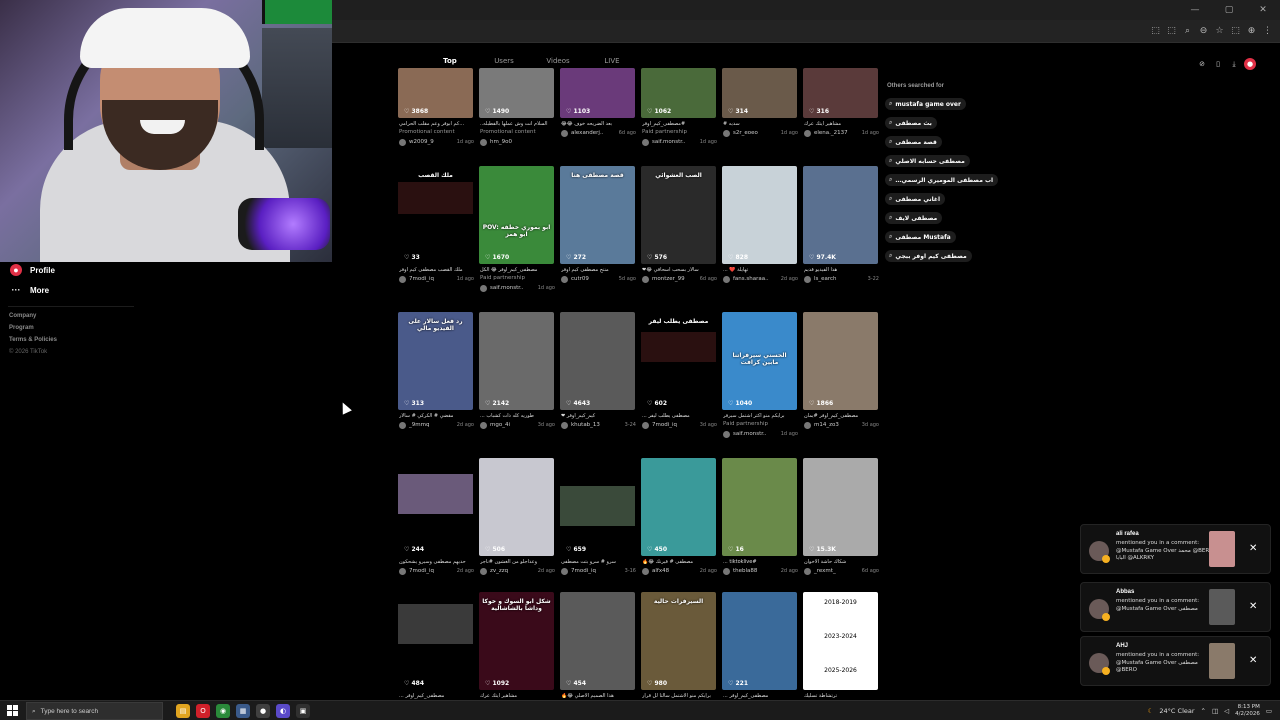 The height and width of the screenshot is (720, 1280). I want to click on app-icon: ▣, so click(303, 711).